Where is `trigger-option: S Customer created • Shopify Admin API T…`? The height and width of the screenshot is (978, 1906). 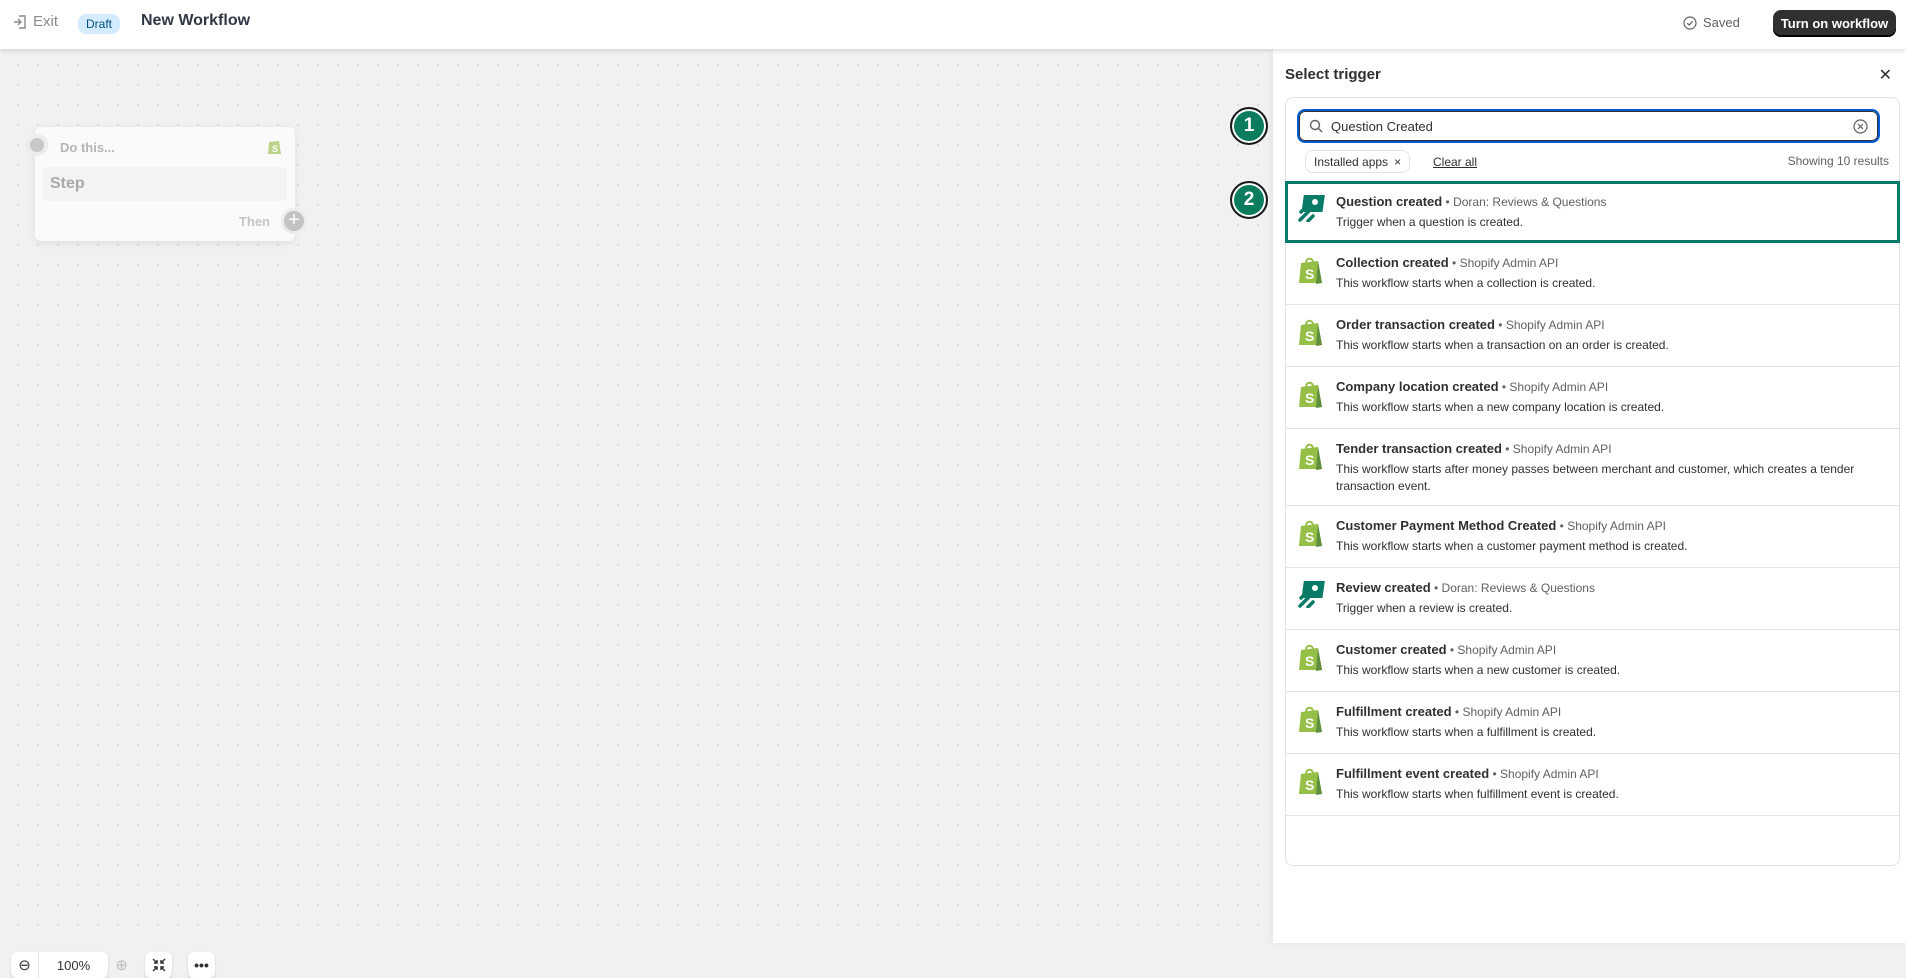
trigger-option: S Customer created • Shopify Admin API T… is located at coordinates (1592, 661).